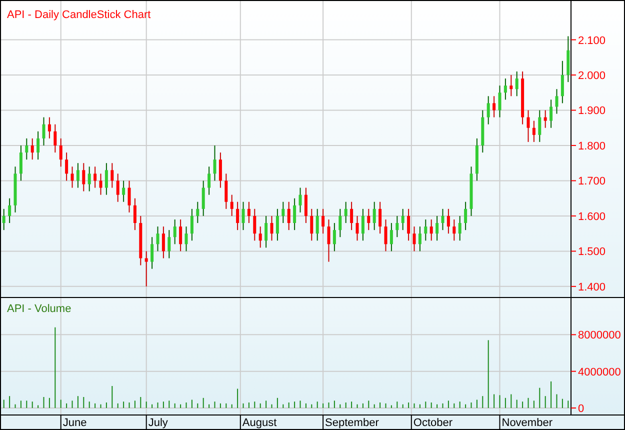 Image resolution: width=625 pixels, height=430 pixels. What do you see at coordinates (74, 423) in the screenshot?
I see `axis-label: June` at bounding box center [74, 423].